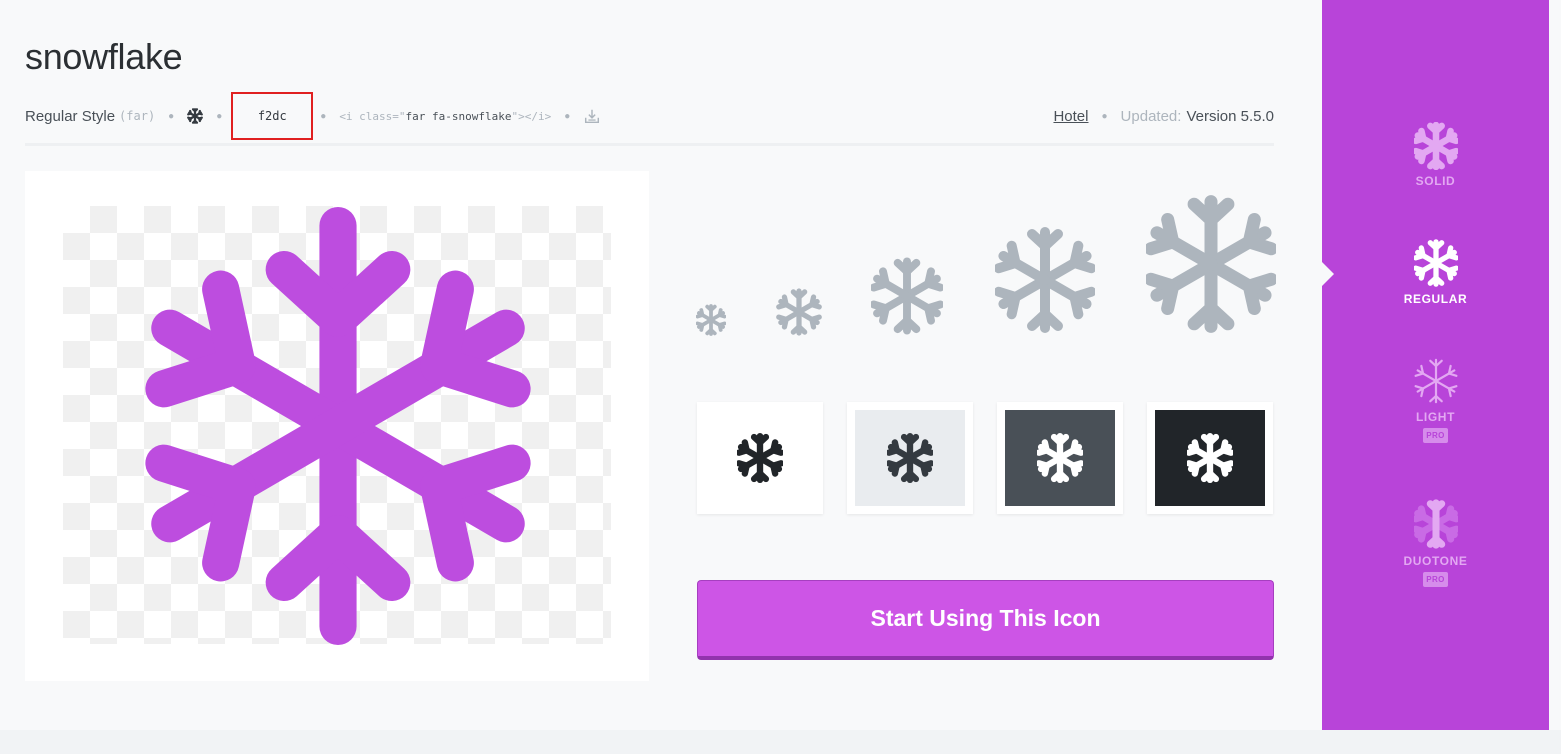 This screenshot has width=1561, height=754. I want to click on style-option-regular: REGULAR, so click(1435, 272).